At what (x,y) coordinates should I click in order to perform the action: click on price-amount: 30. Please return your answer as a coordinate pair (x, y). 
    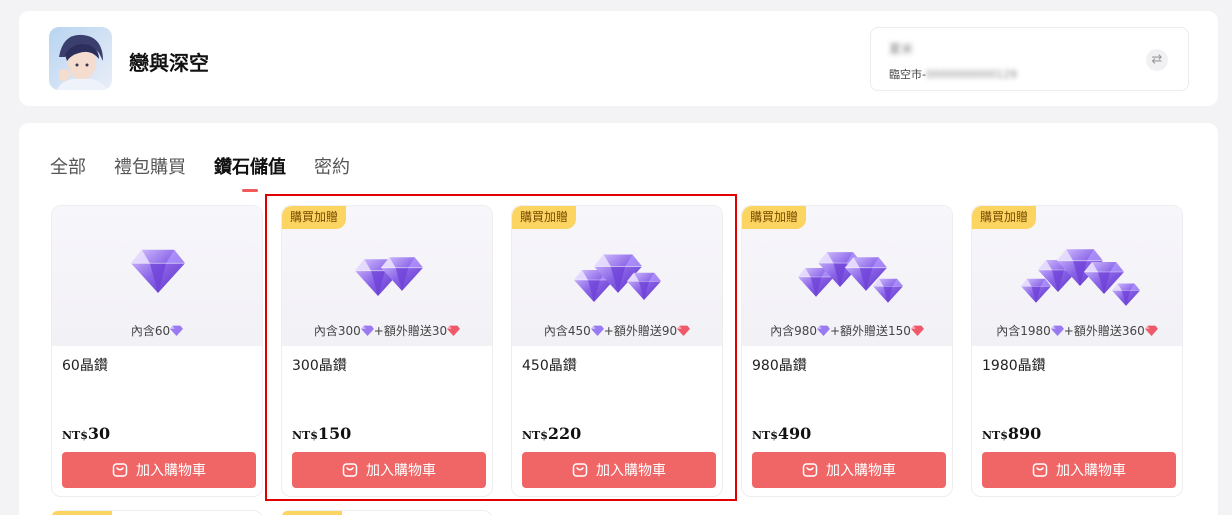
    Looking at the image, I should click on (99, 433).